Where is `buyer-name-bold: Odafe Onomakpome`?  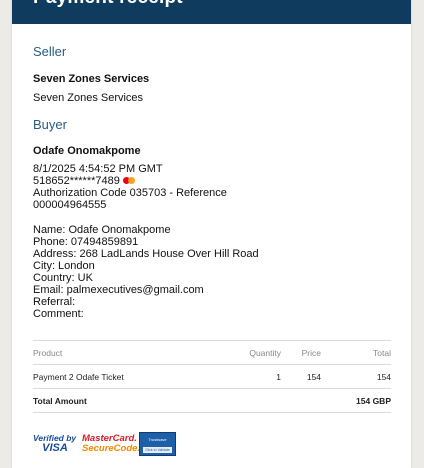
buyer-name-bold: Odafe Onomakpome is located at coordinates (87, 151).